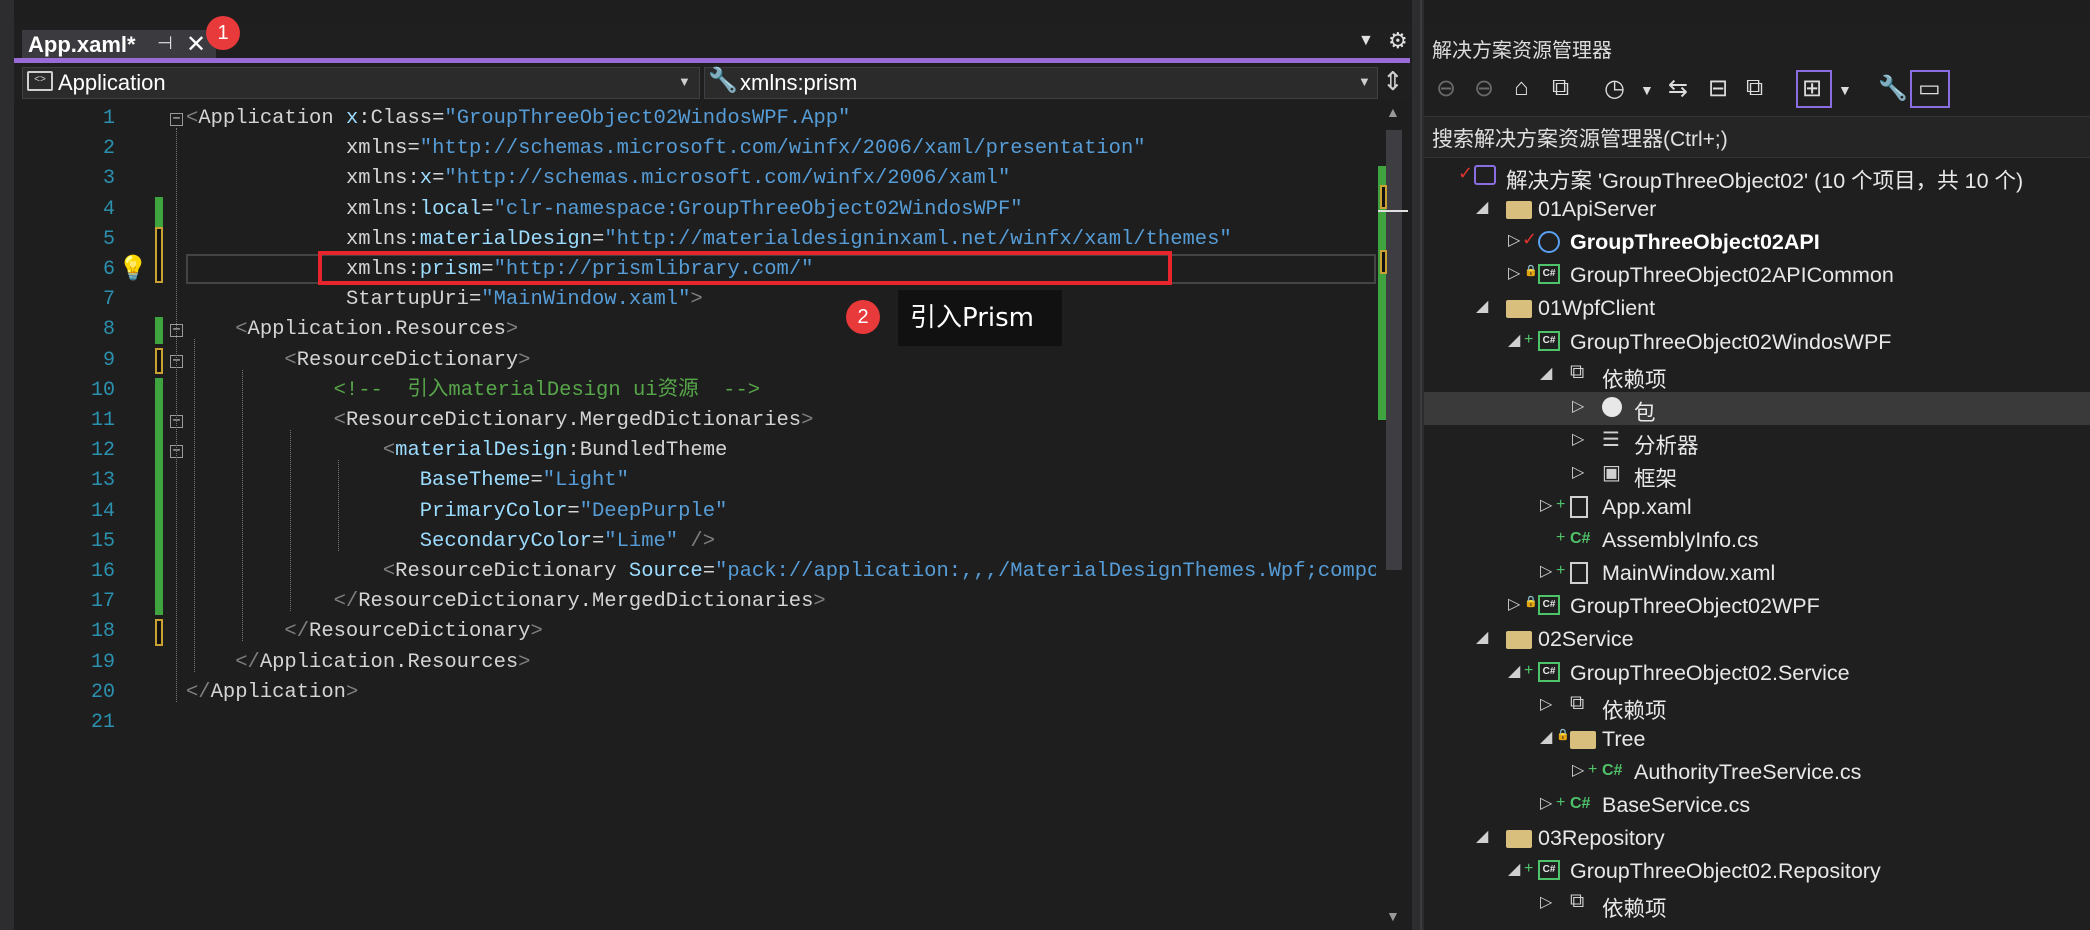 Image resolution: width=2090 pixels, height=930 pixels. What do you see at coordinates (358, 663) in the screenshot?
I see `code-line: </Application.Resources>` at bounding box center [358, 663].